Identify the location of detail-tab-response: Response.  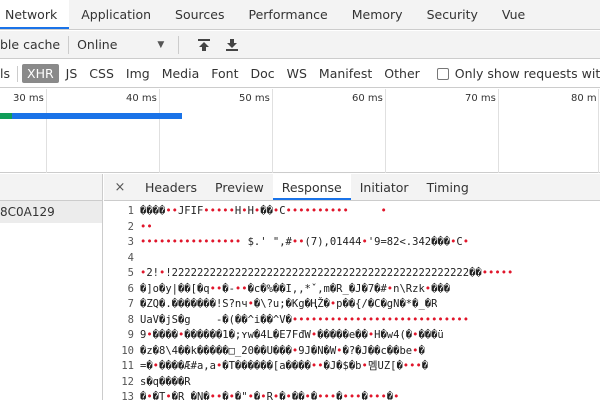
(311, 187).